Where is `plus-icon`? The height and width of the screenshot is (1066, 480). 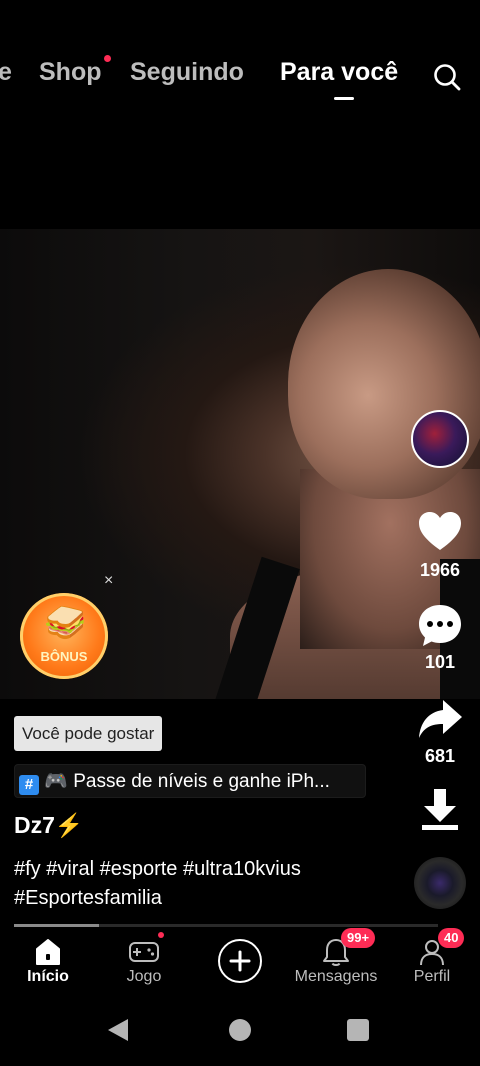 plus-icon is located at coordinates (240, 961).